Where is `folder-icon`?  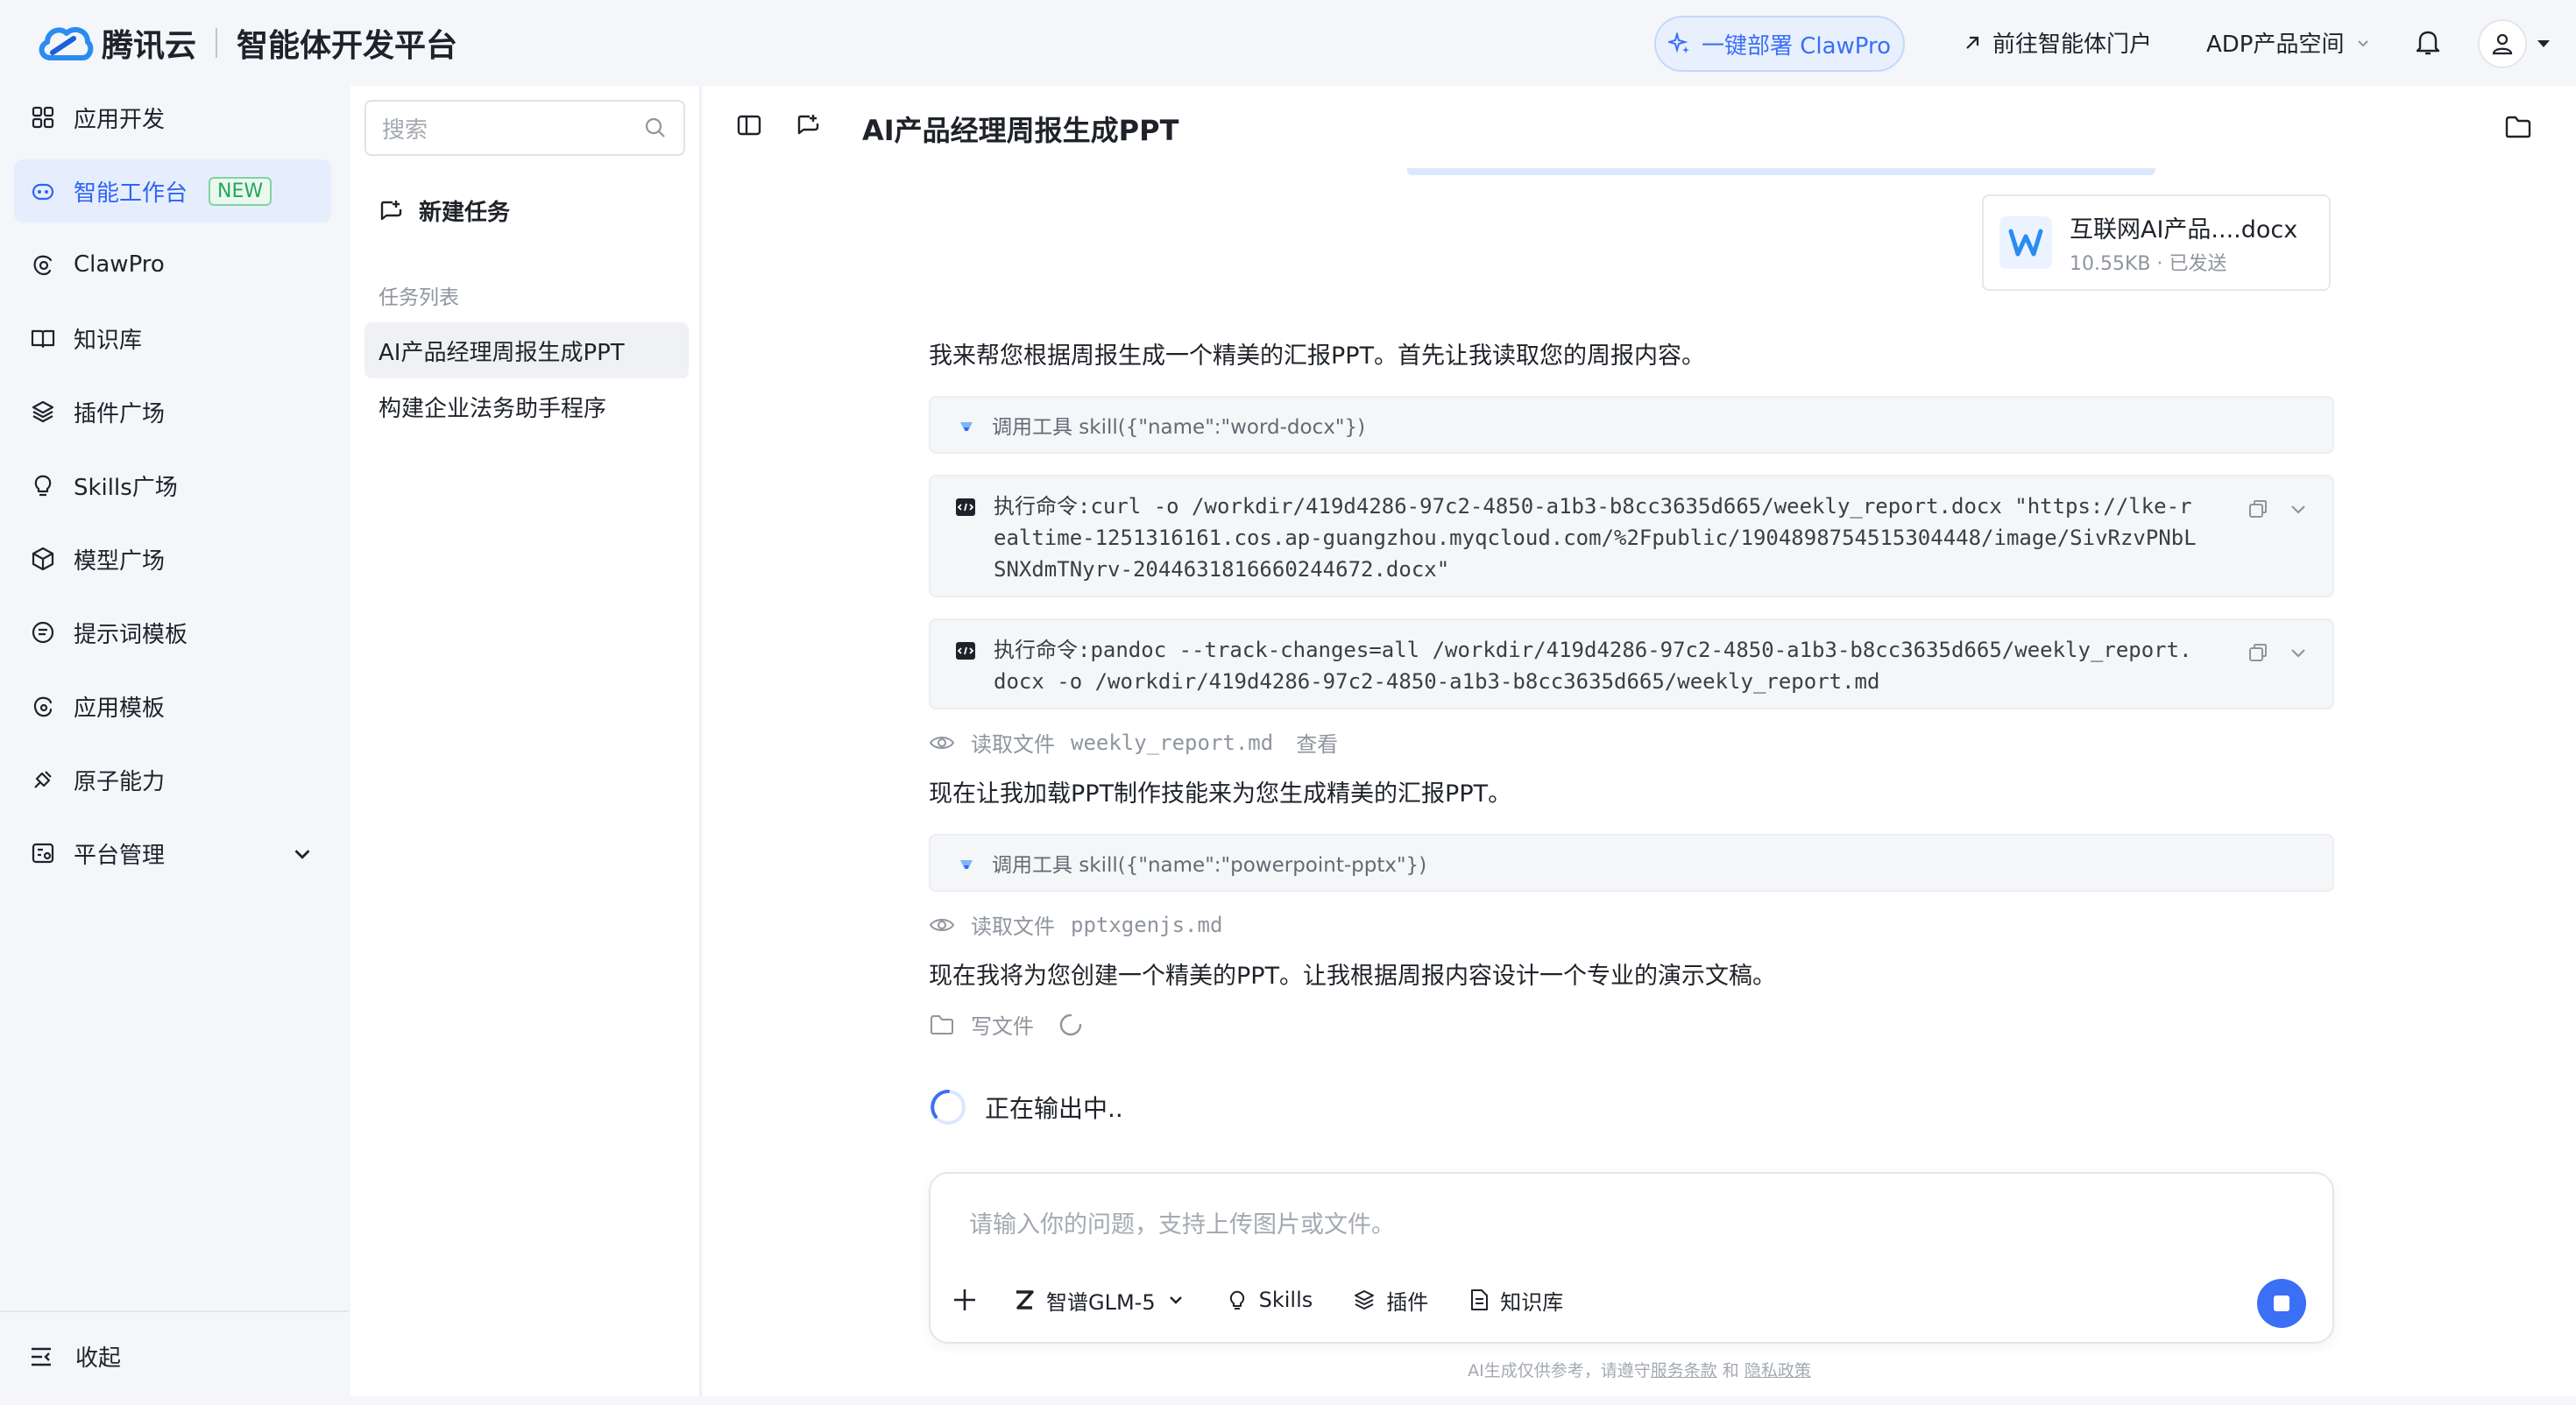 folder-icon is located at coordinates (2518, 127).